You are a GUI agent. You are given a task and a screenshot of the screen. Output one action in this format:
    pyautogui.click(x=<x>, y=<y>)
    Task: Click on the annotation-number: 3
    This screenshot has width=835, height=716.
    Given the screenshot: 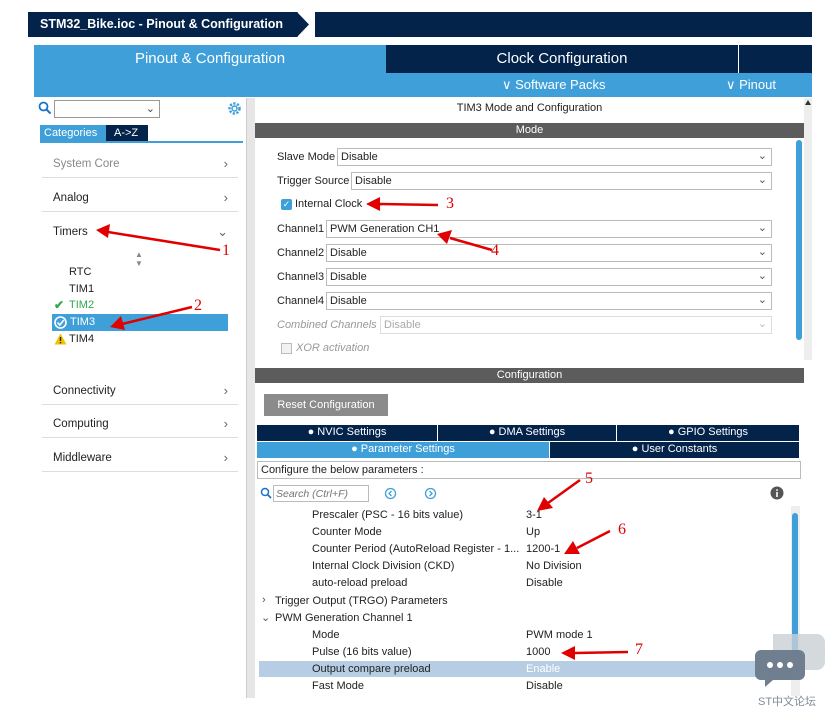 What is the action you would take?
    pyautogui.click(x=450, y=203)
    